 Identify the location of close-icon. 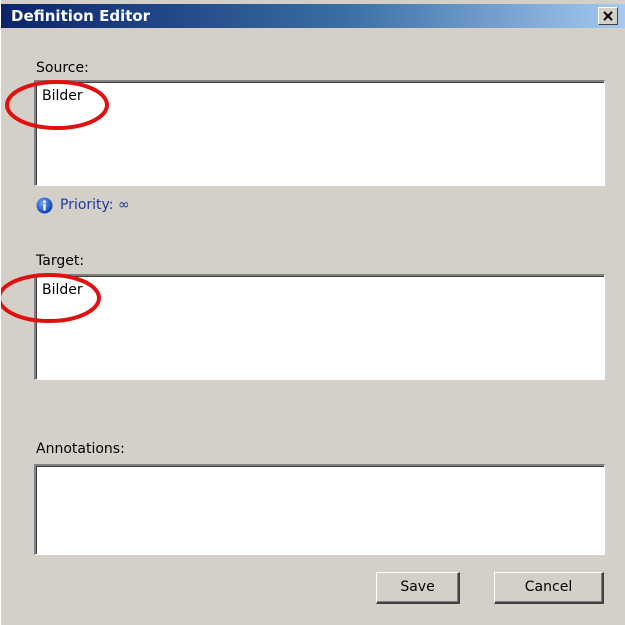
(608, 18).